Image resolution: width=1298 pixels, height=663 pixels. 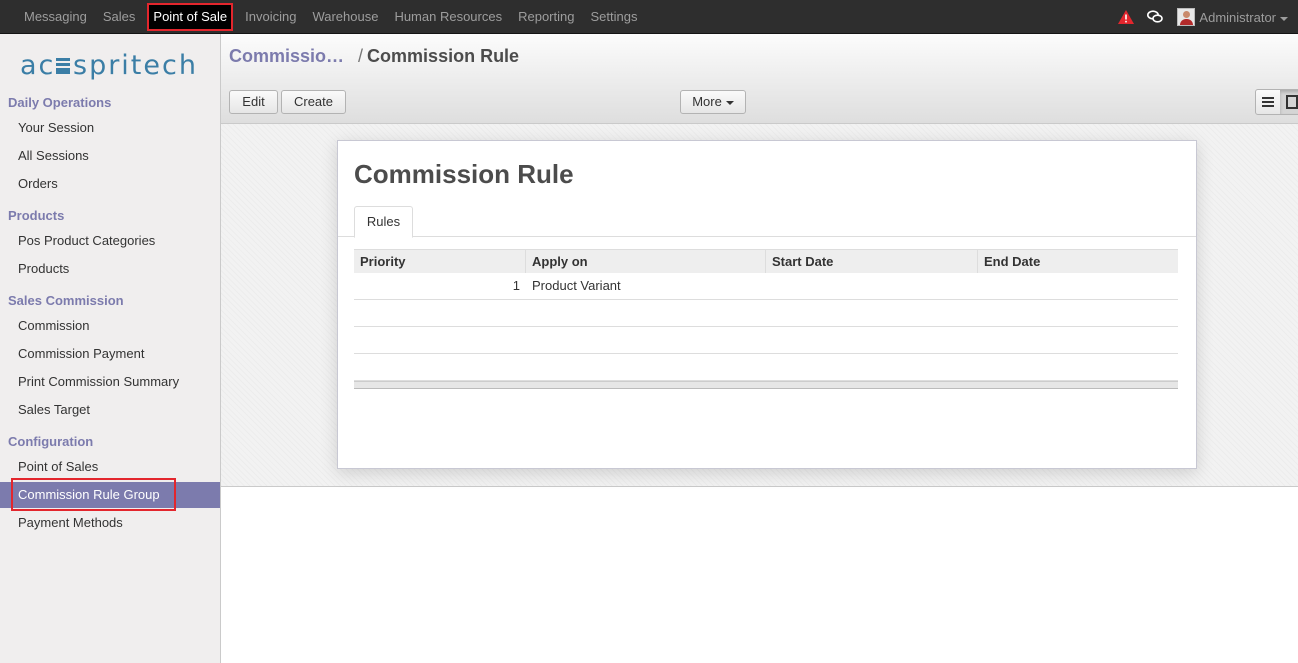 What do you see at coordinates (767, 221) in the screenshot?
I see `notebook-tabs: Rules` at bounding box center [767, 221].